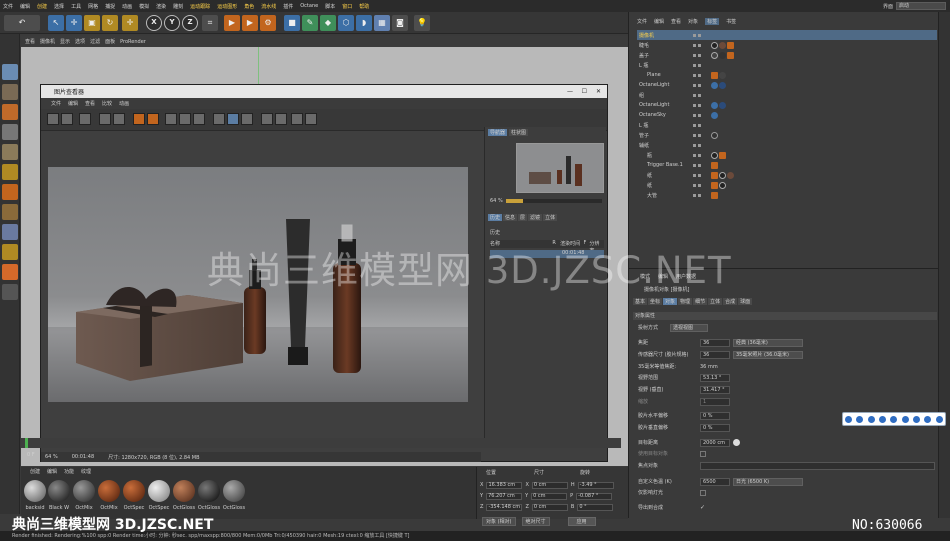 This screenshot has width=950, height=541. What do you see at coordinates (190, 23) in the screenshot?
I see `z-axis-icon: Z` at bounding box center [190, 23].